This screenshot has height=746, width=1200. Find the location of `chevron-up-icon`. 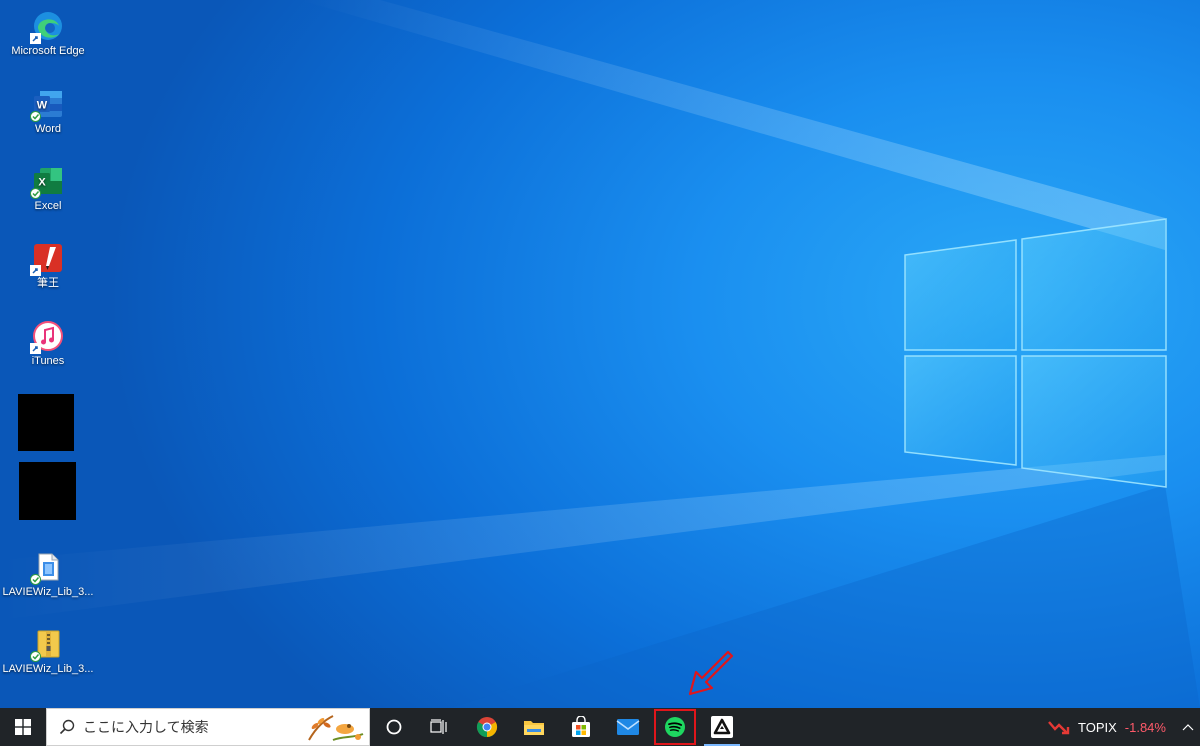

chevron-up-icon is located at coordinates (1188, 727).